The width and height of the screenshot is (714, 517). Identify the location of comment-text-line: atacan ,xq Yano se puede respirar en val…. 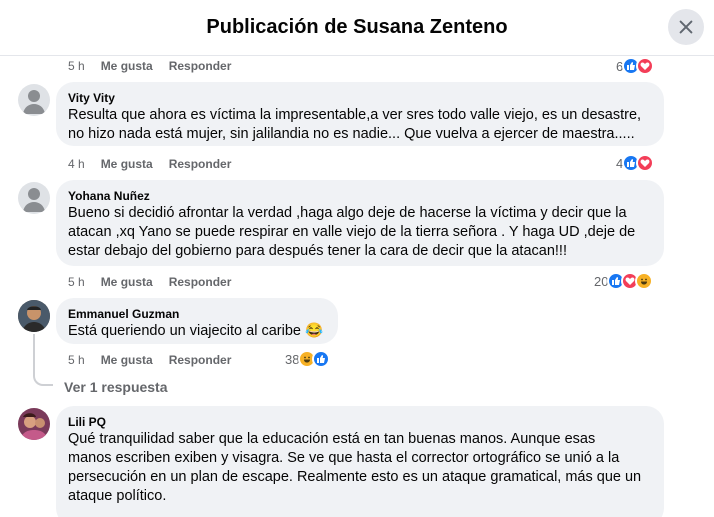
(352, 232).